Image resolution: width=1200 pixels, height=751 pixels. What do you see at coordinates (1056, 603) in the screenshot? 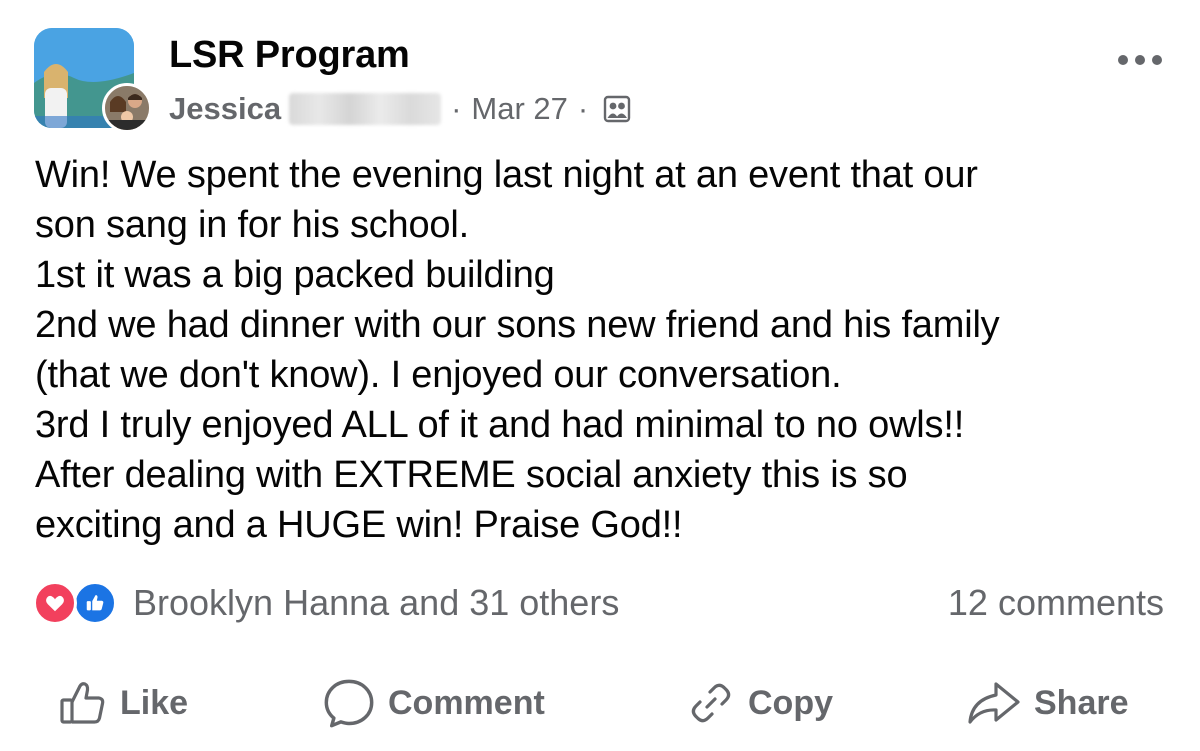
I see `comments-count: 12 comments` at bounding box center [1056, 603].